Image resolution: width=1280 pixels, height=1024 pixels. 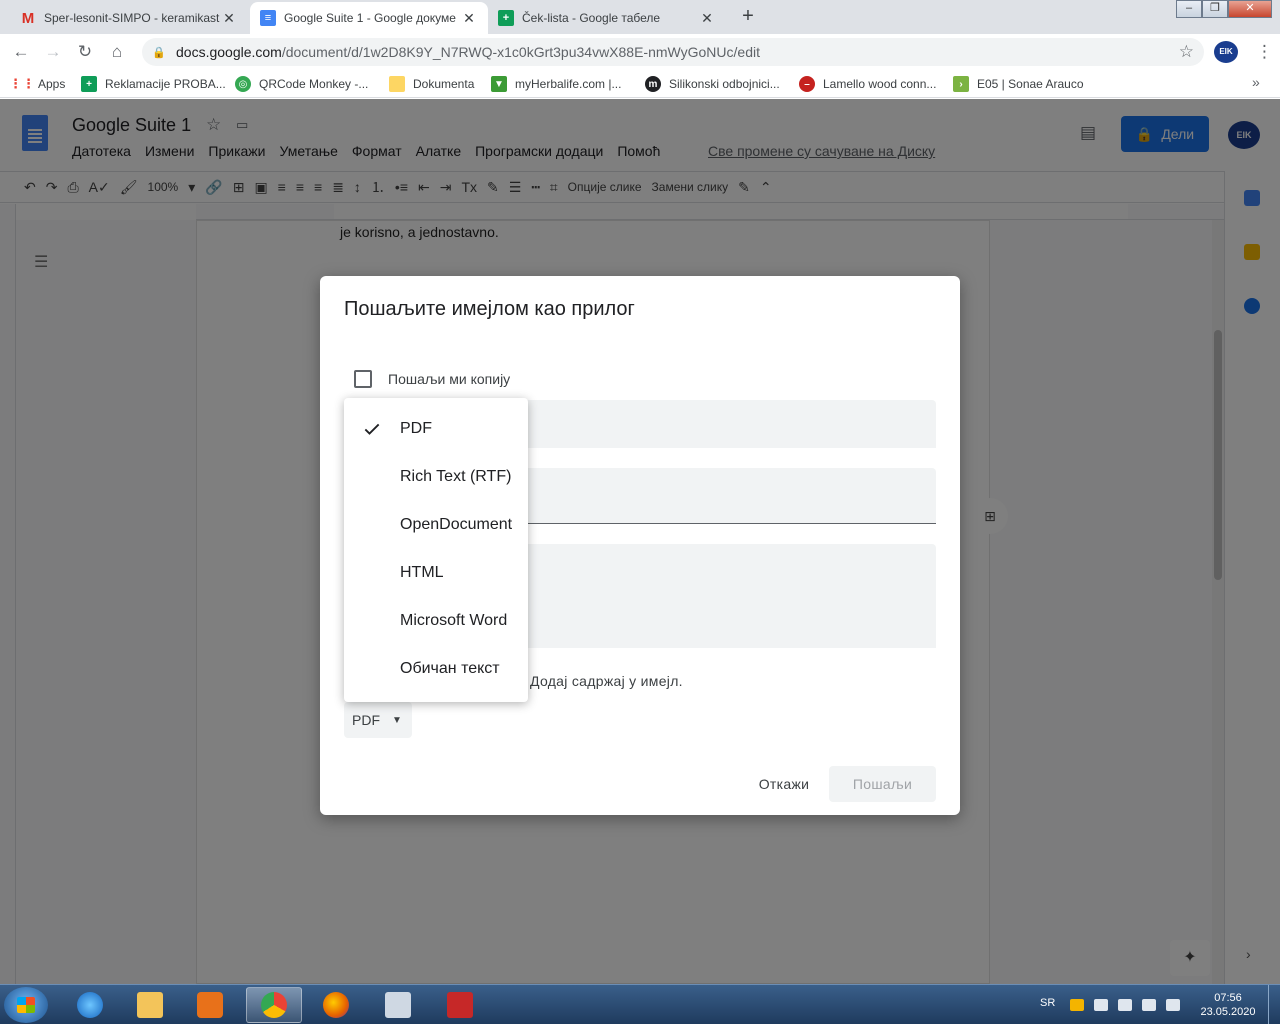 I want to click on tab-google-docs: ≡ Google Suite 1 - Google докуме ✕, so click(x=369, y=18).